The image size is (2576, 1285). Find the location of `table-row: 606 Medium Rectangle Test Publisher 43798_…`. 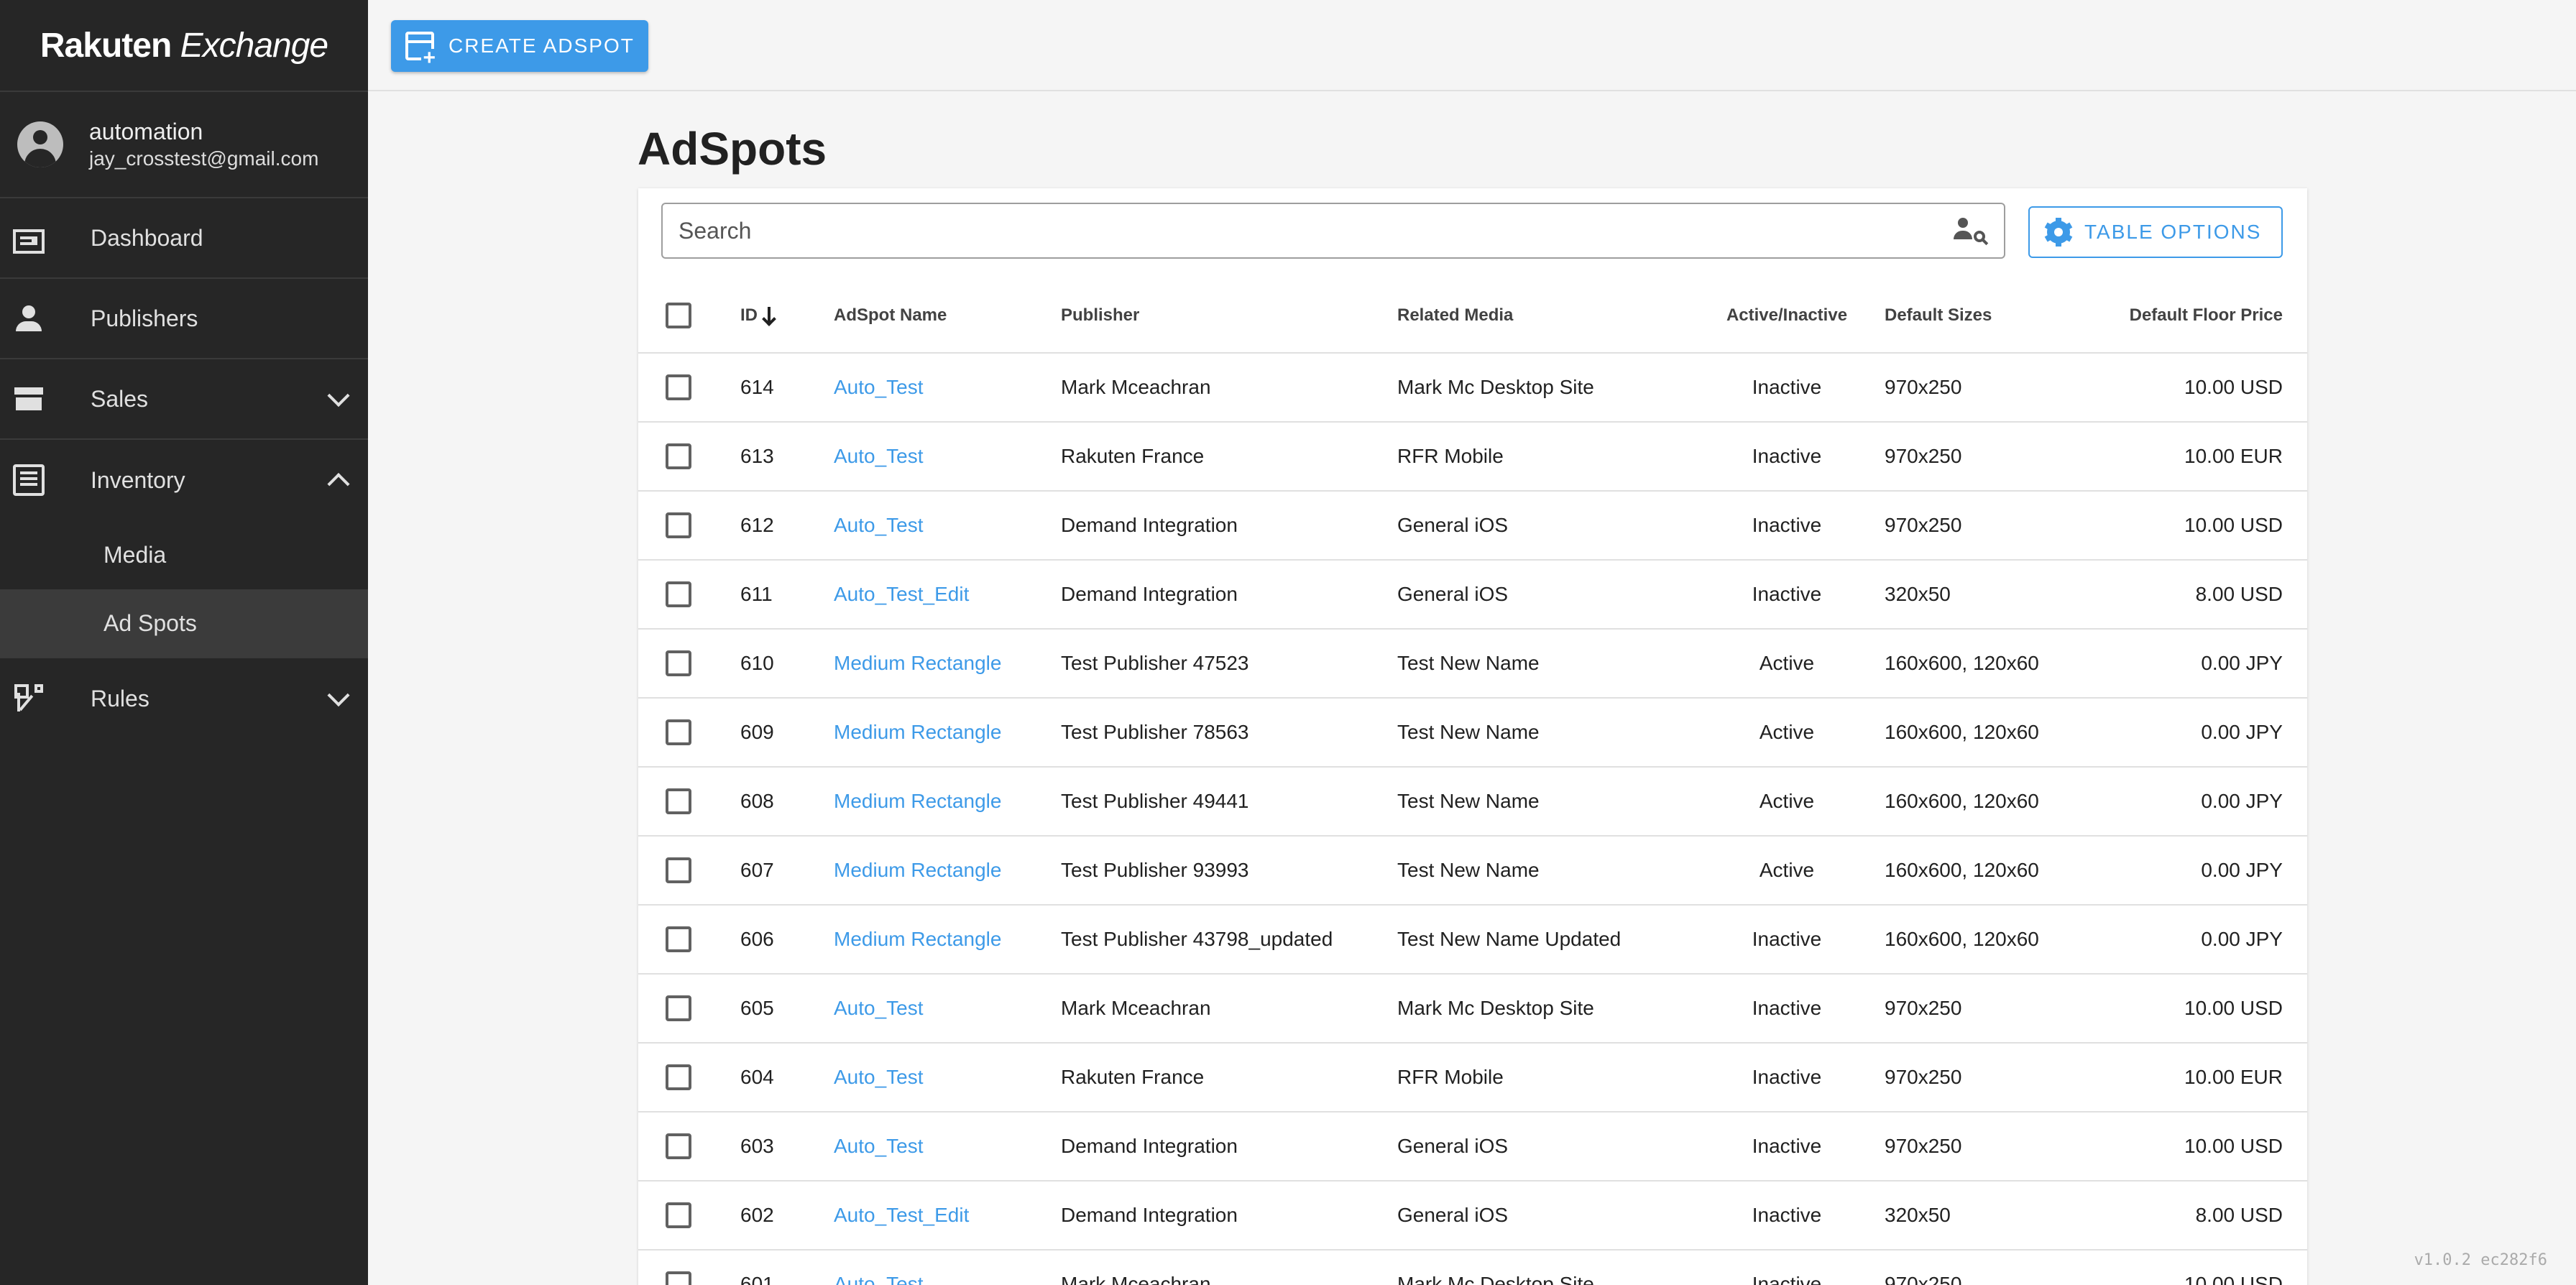

table-row: 606 Medium Rectangle Test Publisher 43798_… is located at coordinates (1472, 940).